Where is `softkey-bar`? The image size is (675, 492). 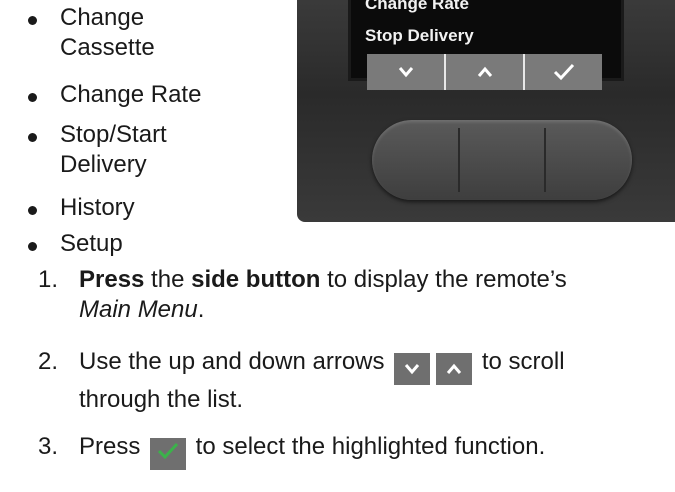
softkey-bar is located at coordinates (484, 72).